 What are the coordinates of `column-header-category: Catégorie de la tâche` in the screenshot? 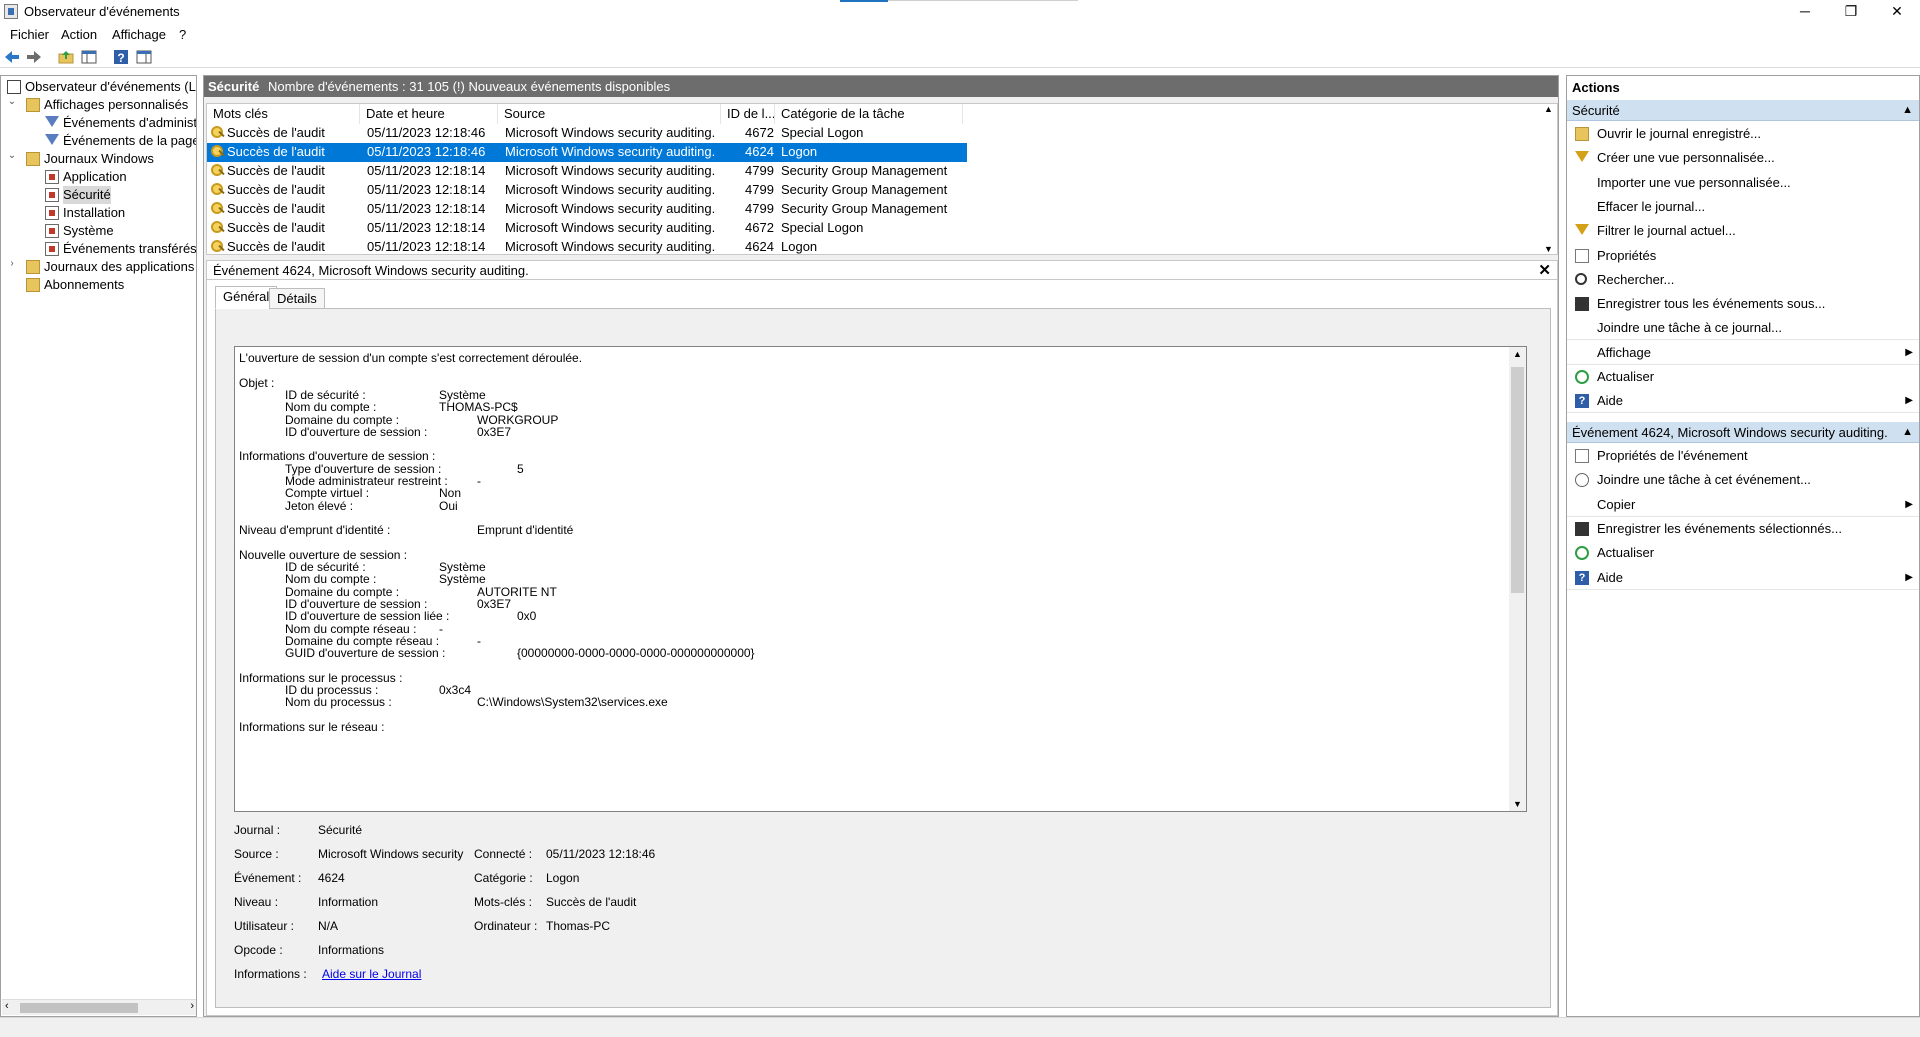 It's located at (869, 114).